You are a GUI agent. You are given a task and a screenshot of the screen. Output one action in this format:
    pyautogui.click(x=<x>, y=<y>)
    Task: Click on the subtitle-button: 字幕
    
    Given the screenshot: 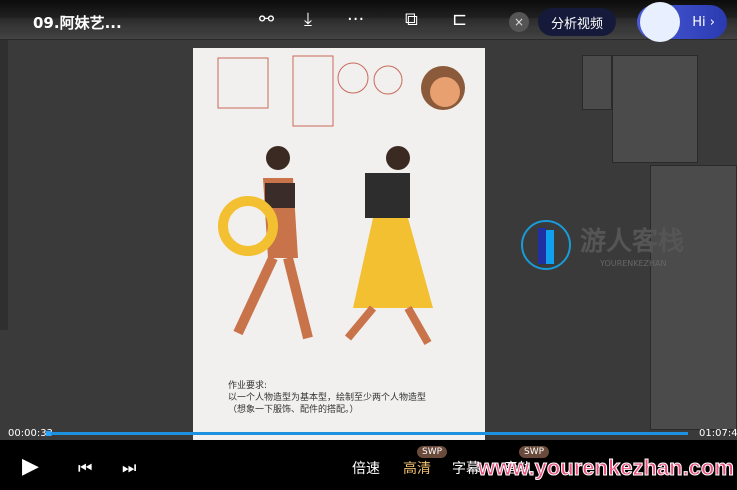 What is the action you would take?
    pyautogui.click(x=466, y=468)
    